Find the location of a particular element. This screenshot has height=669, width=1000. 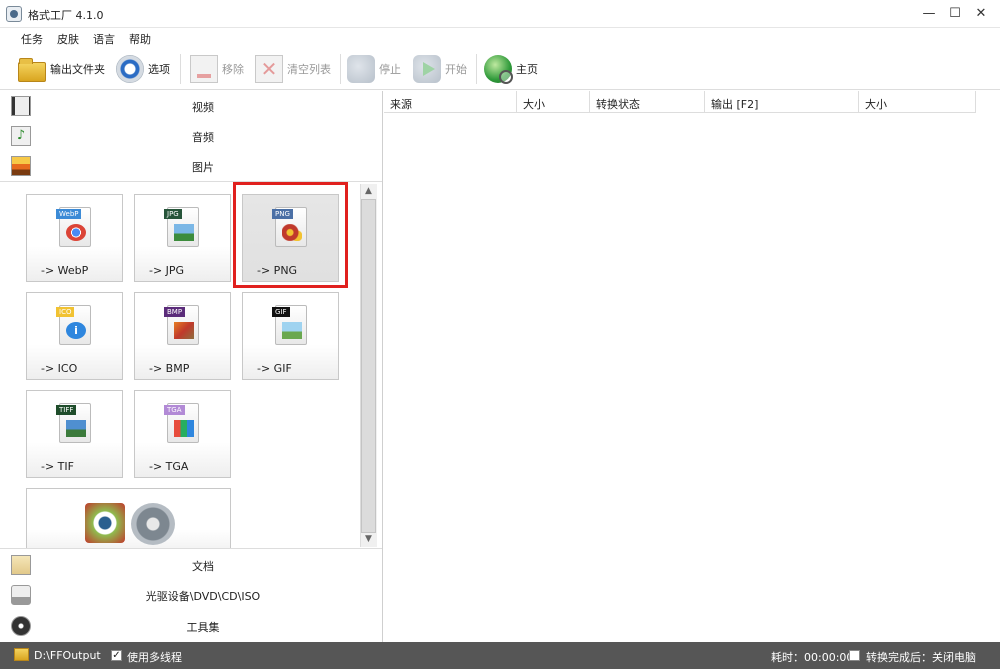

chrome-icon is located at coordinates (76, 232).